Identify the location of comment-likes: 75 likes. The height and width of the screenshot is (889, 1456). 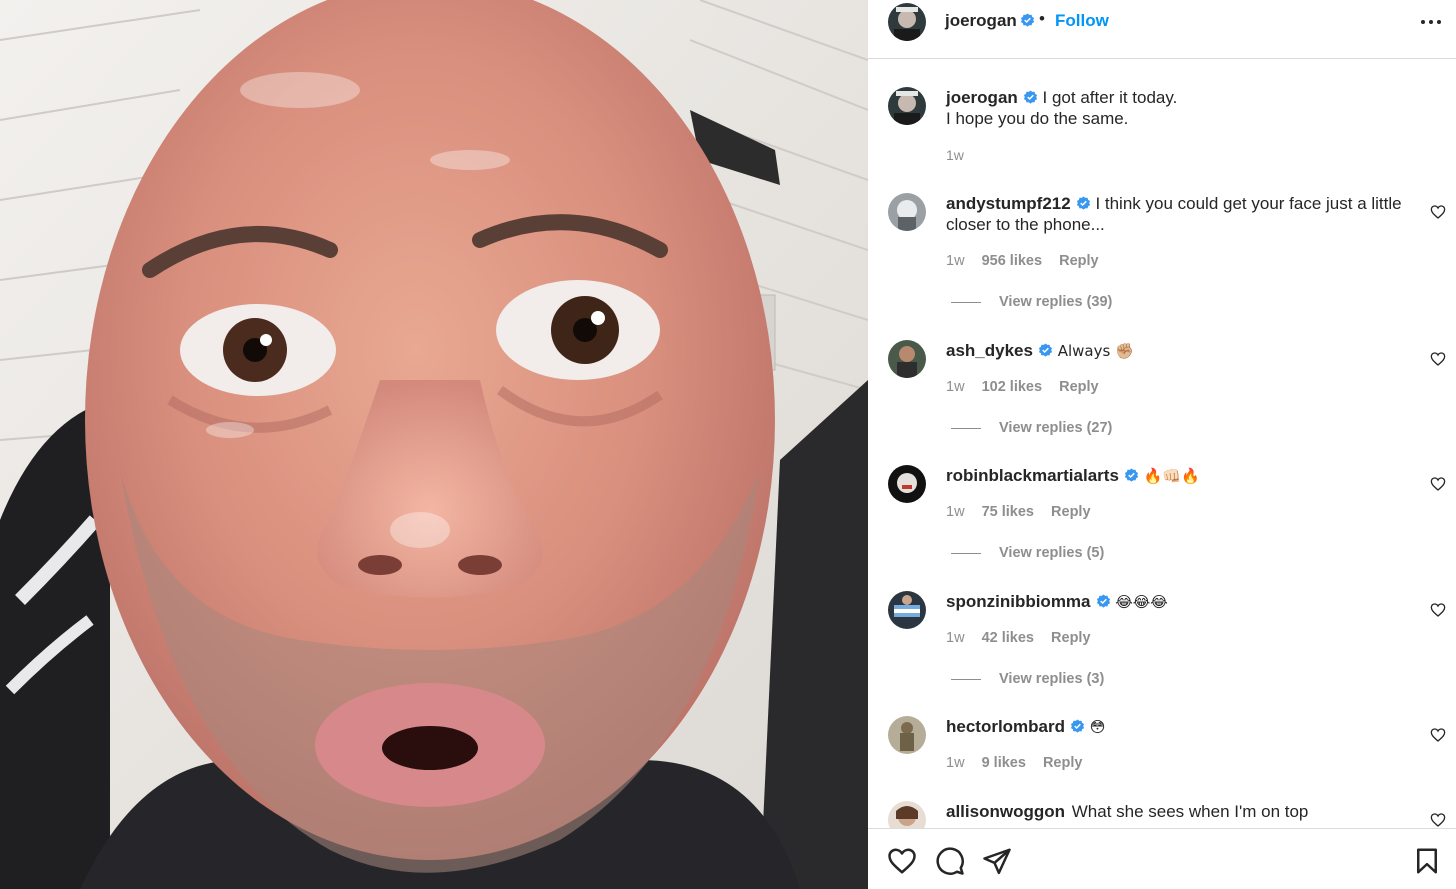
(1008, 512).